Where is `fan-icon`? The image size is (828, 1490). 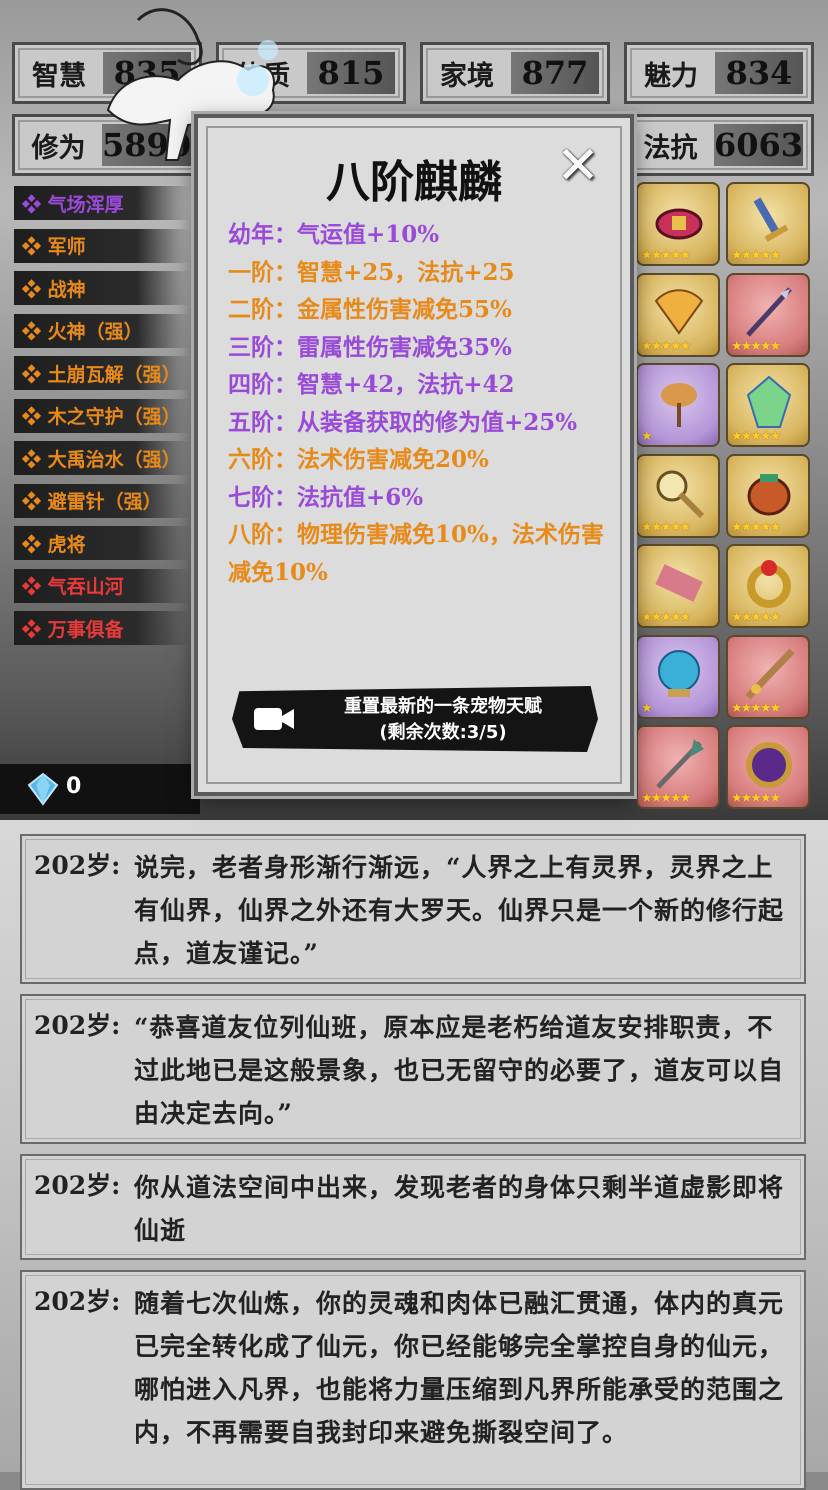
fan-icon is located at coordinates (679, 311).